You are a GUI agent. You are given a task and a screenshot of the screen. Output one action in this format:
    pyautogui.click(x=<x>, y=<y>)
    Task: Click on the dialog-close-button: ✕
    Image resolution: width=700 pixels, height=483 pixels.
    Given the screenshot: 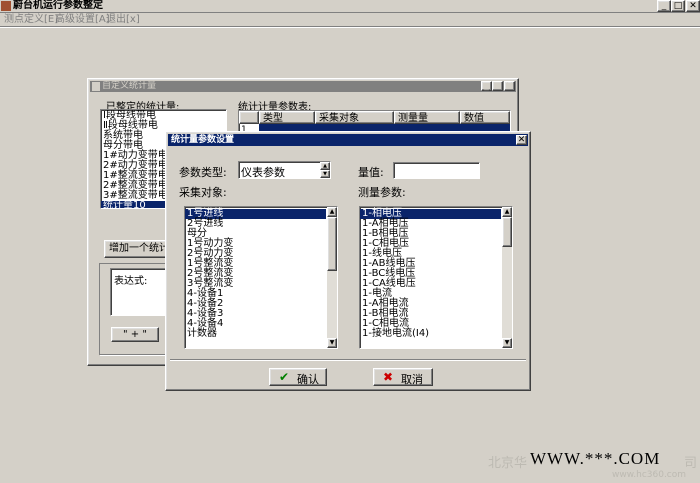 What is the action you would take?
    pyautogui.click(x=521, y=140)
    